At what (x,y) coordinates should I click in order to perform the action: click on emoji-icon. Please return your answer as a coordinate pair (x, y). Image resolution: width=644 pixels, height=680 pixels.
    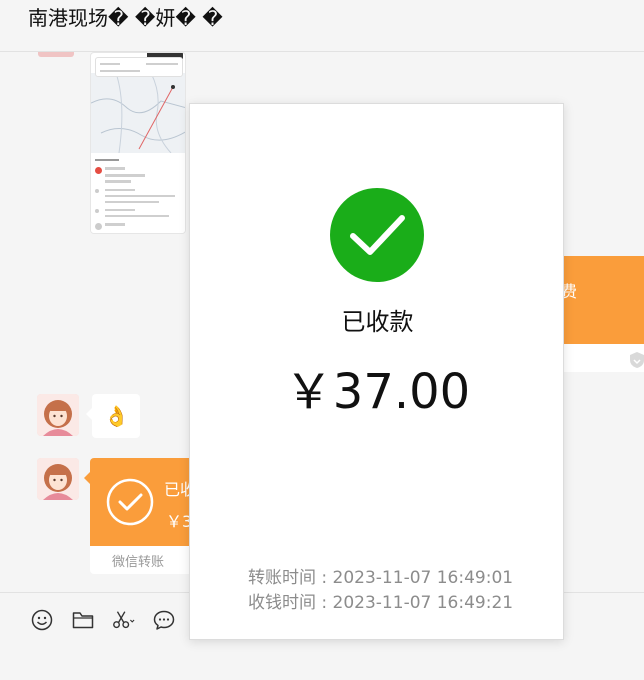
    Looking at the image, I should click on (42, 620).